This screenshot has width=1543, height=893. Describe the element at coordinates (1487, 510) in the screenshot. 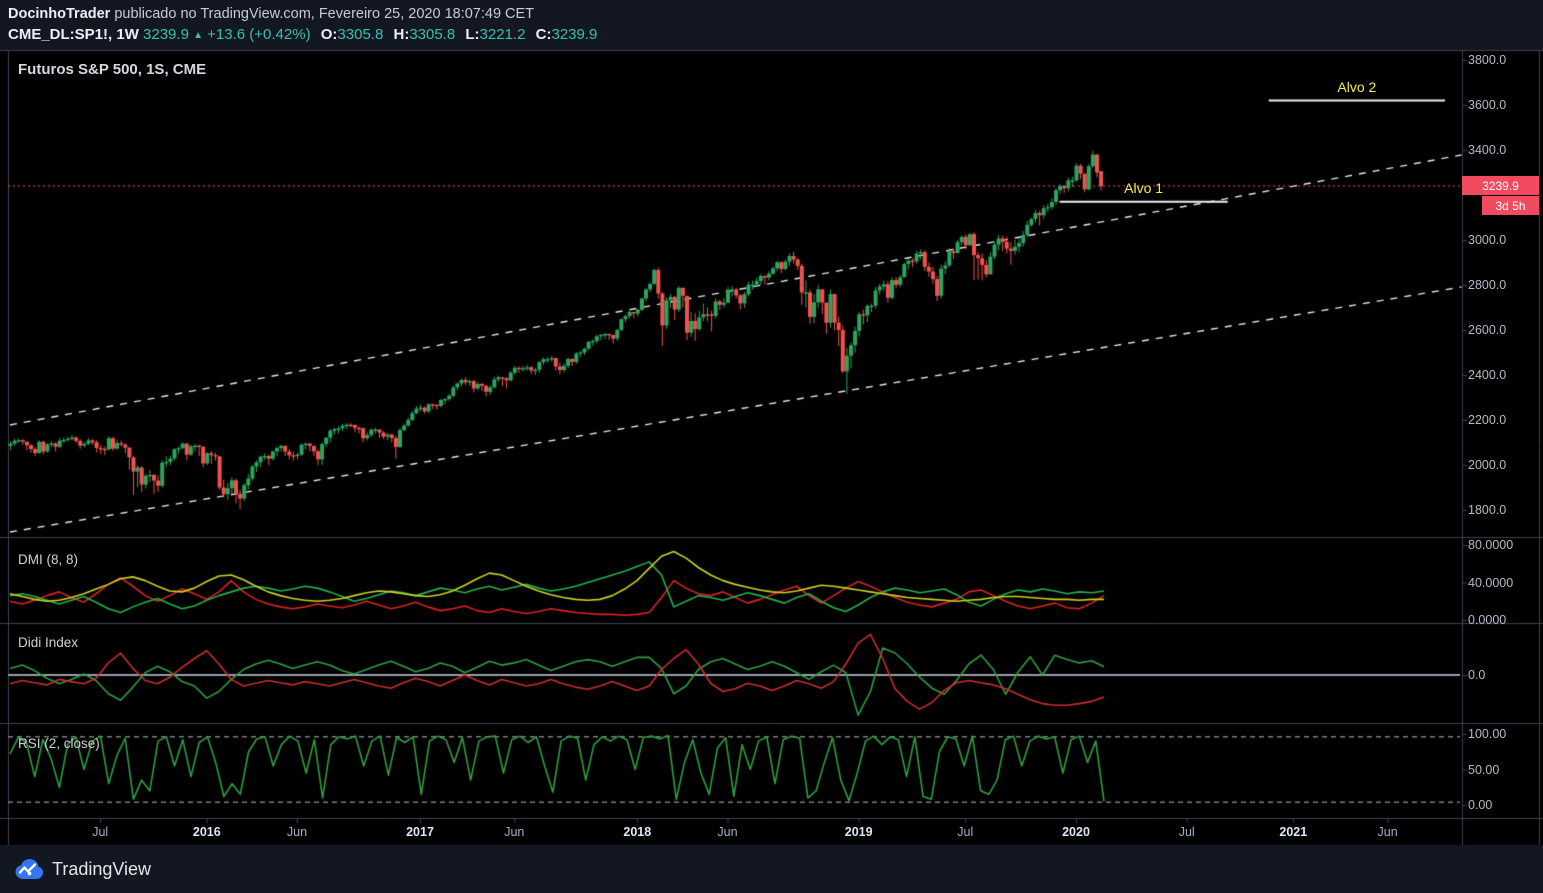

I see `axis-tick-label: 1800.0` at that location.